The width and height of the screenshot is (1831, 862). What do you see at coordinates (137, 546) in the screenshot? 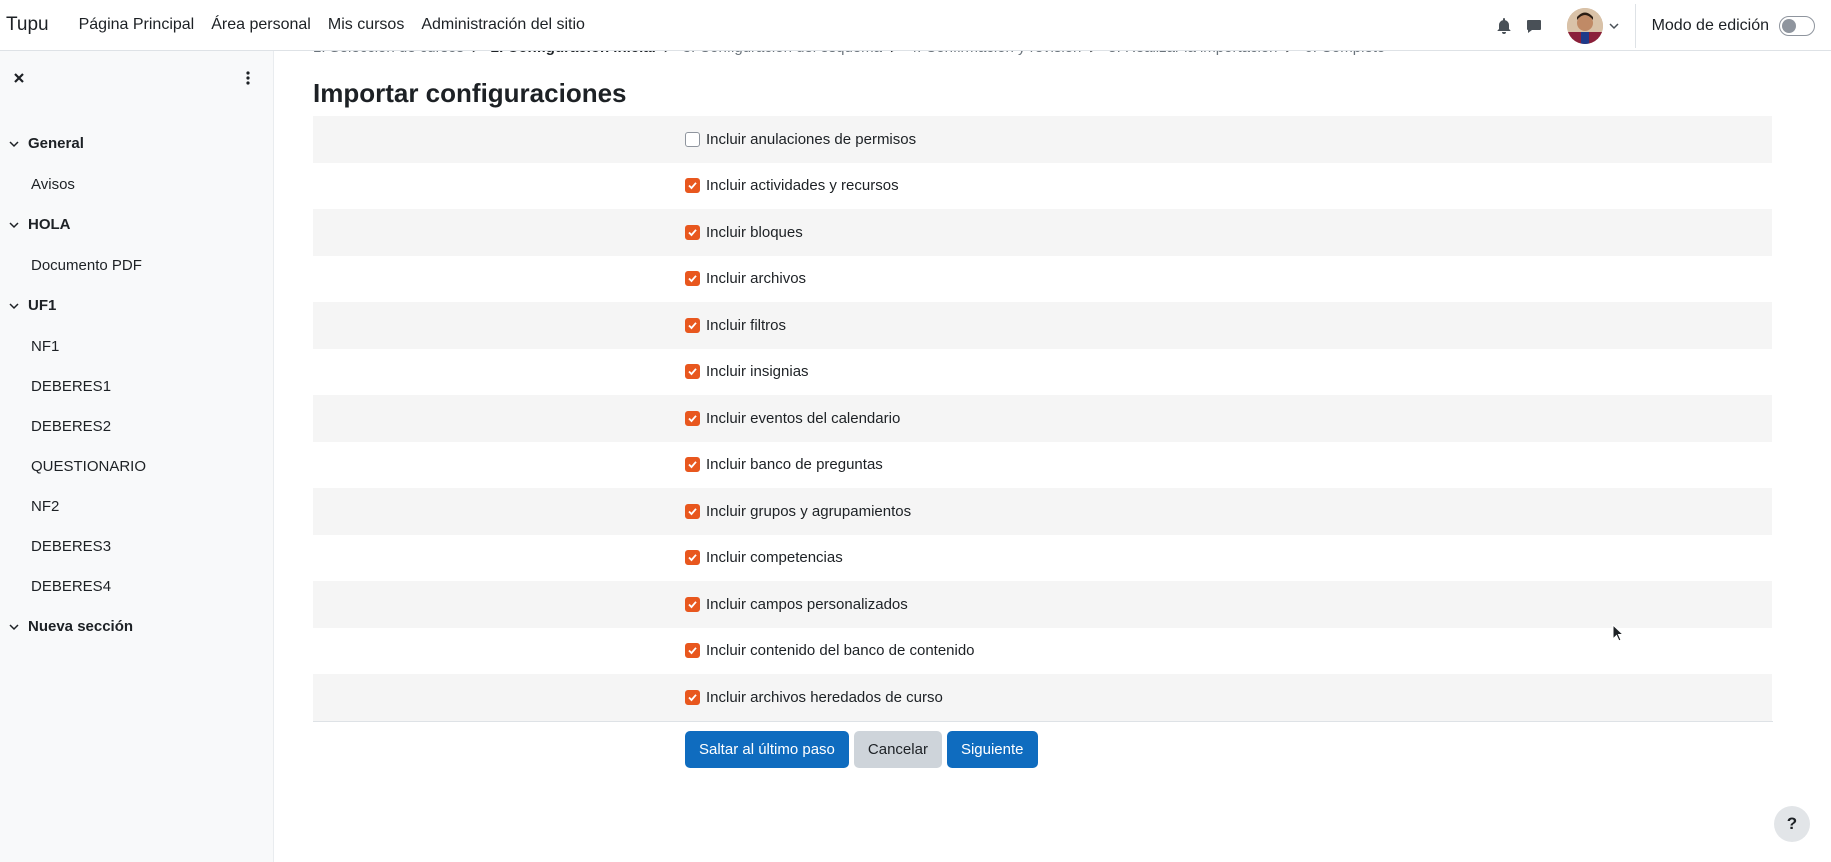
I see `sidebar-item-deberes3: DEBERES3` at bounding box center [137, 546].